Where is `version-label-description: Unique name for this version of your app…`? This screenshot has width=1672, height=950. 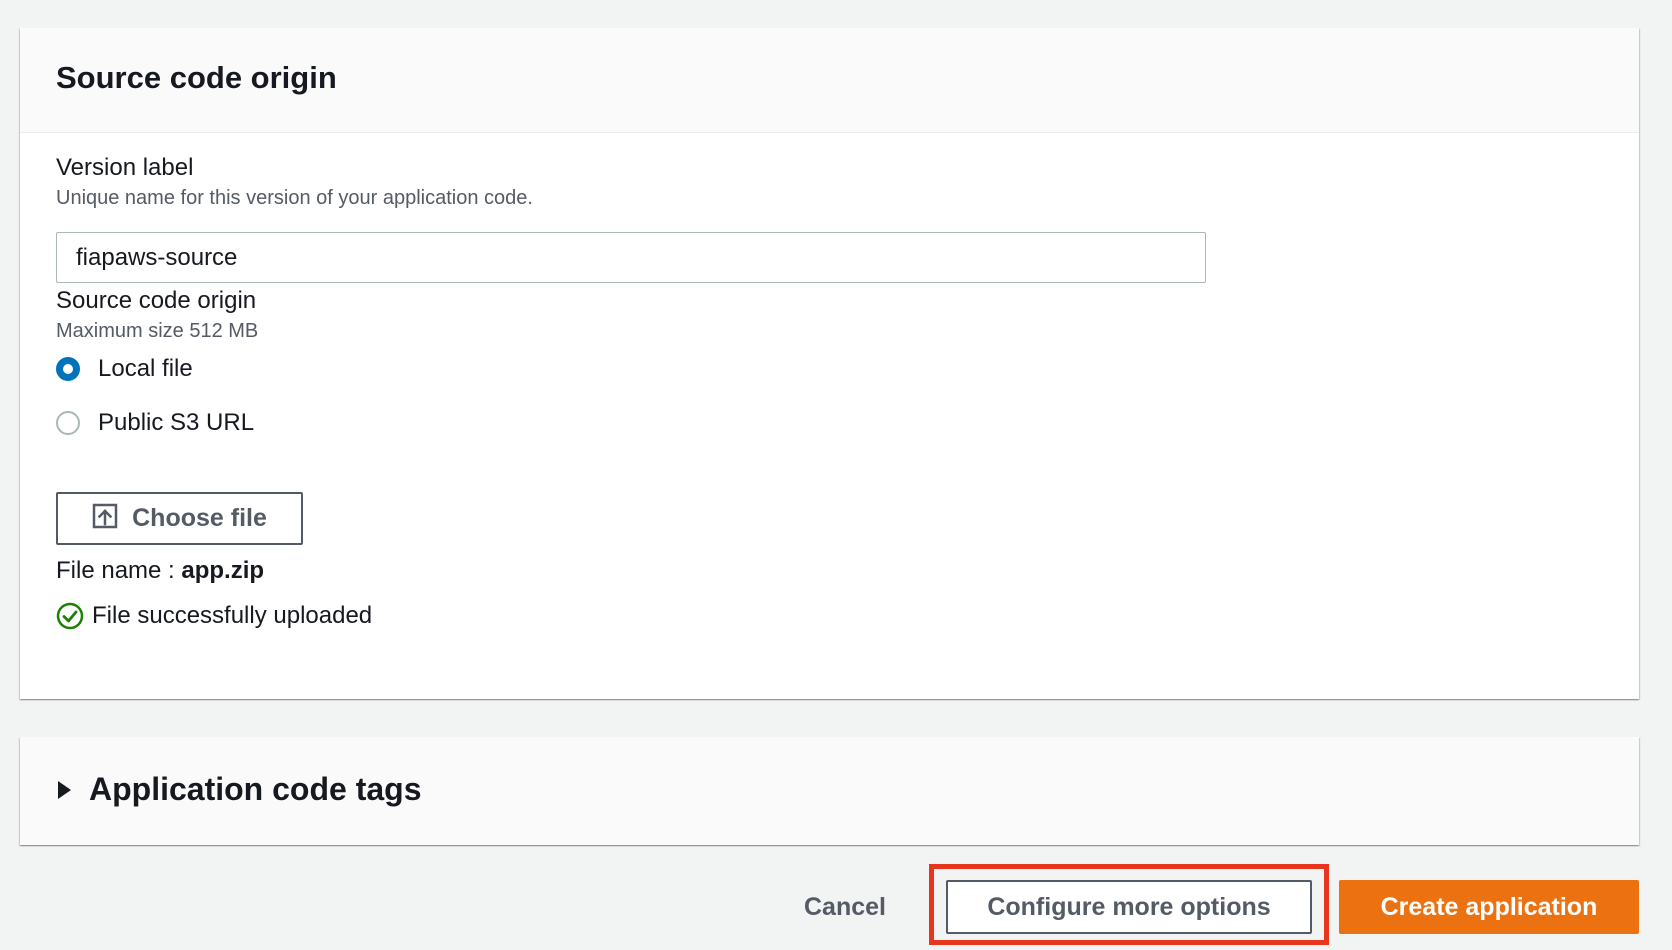
version-label-description: Unique name for this version of your app… is located at coordinates (294, 198).